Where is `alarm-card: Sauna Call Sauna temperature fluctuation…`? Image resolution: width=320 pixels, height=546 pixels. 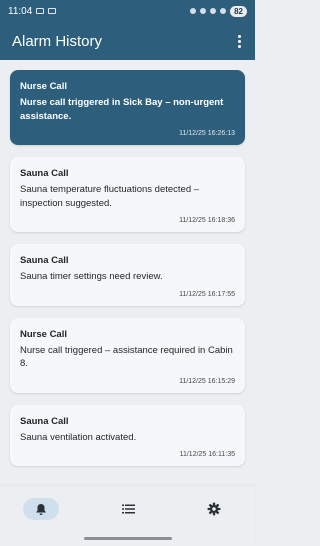
alarm-card: Sauna Call Sauna temperature fluctuation… is located at coordinates (127, 194).